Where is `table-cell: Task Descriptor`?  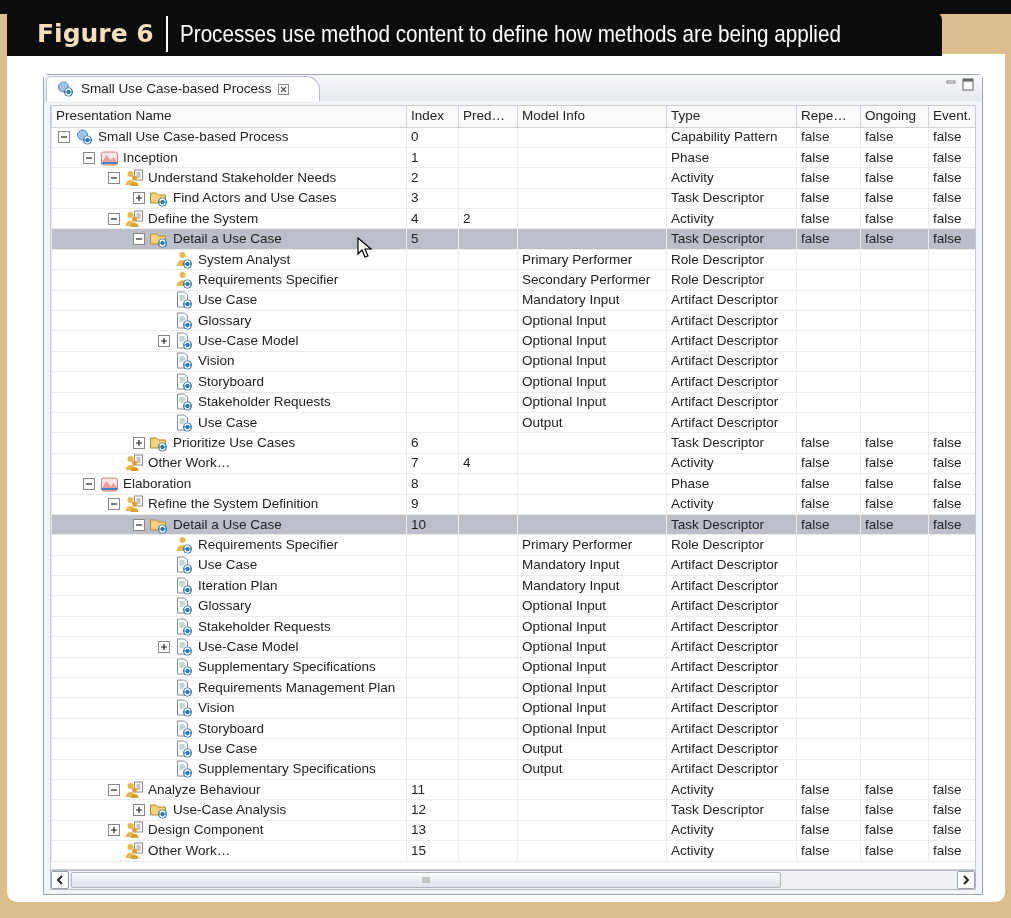
table-cell: Task Descriptor is located at coordinates (718, 239).